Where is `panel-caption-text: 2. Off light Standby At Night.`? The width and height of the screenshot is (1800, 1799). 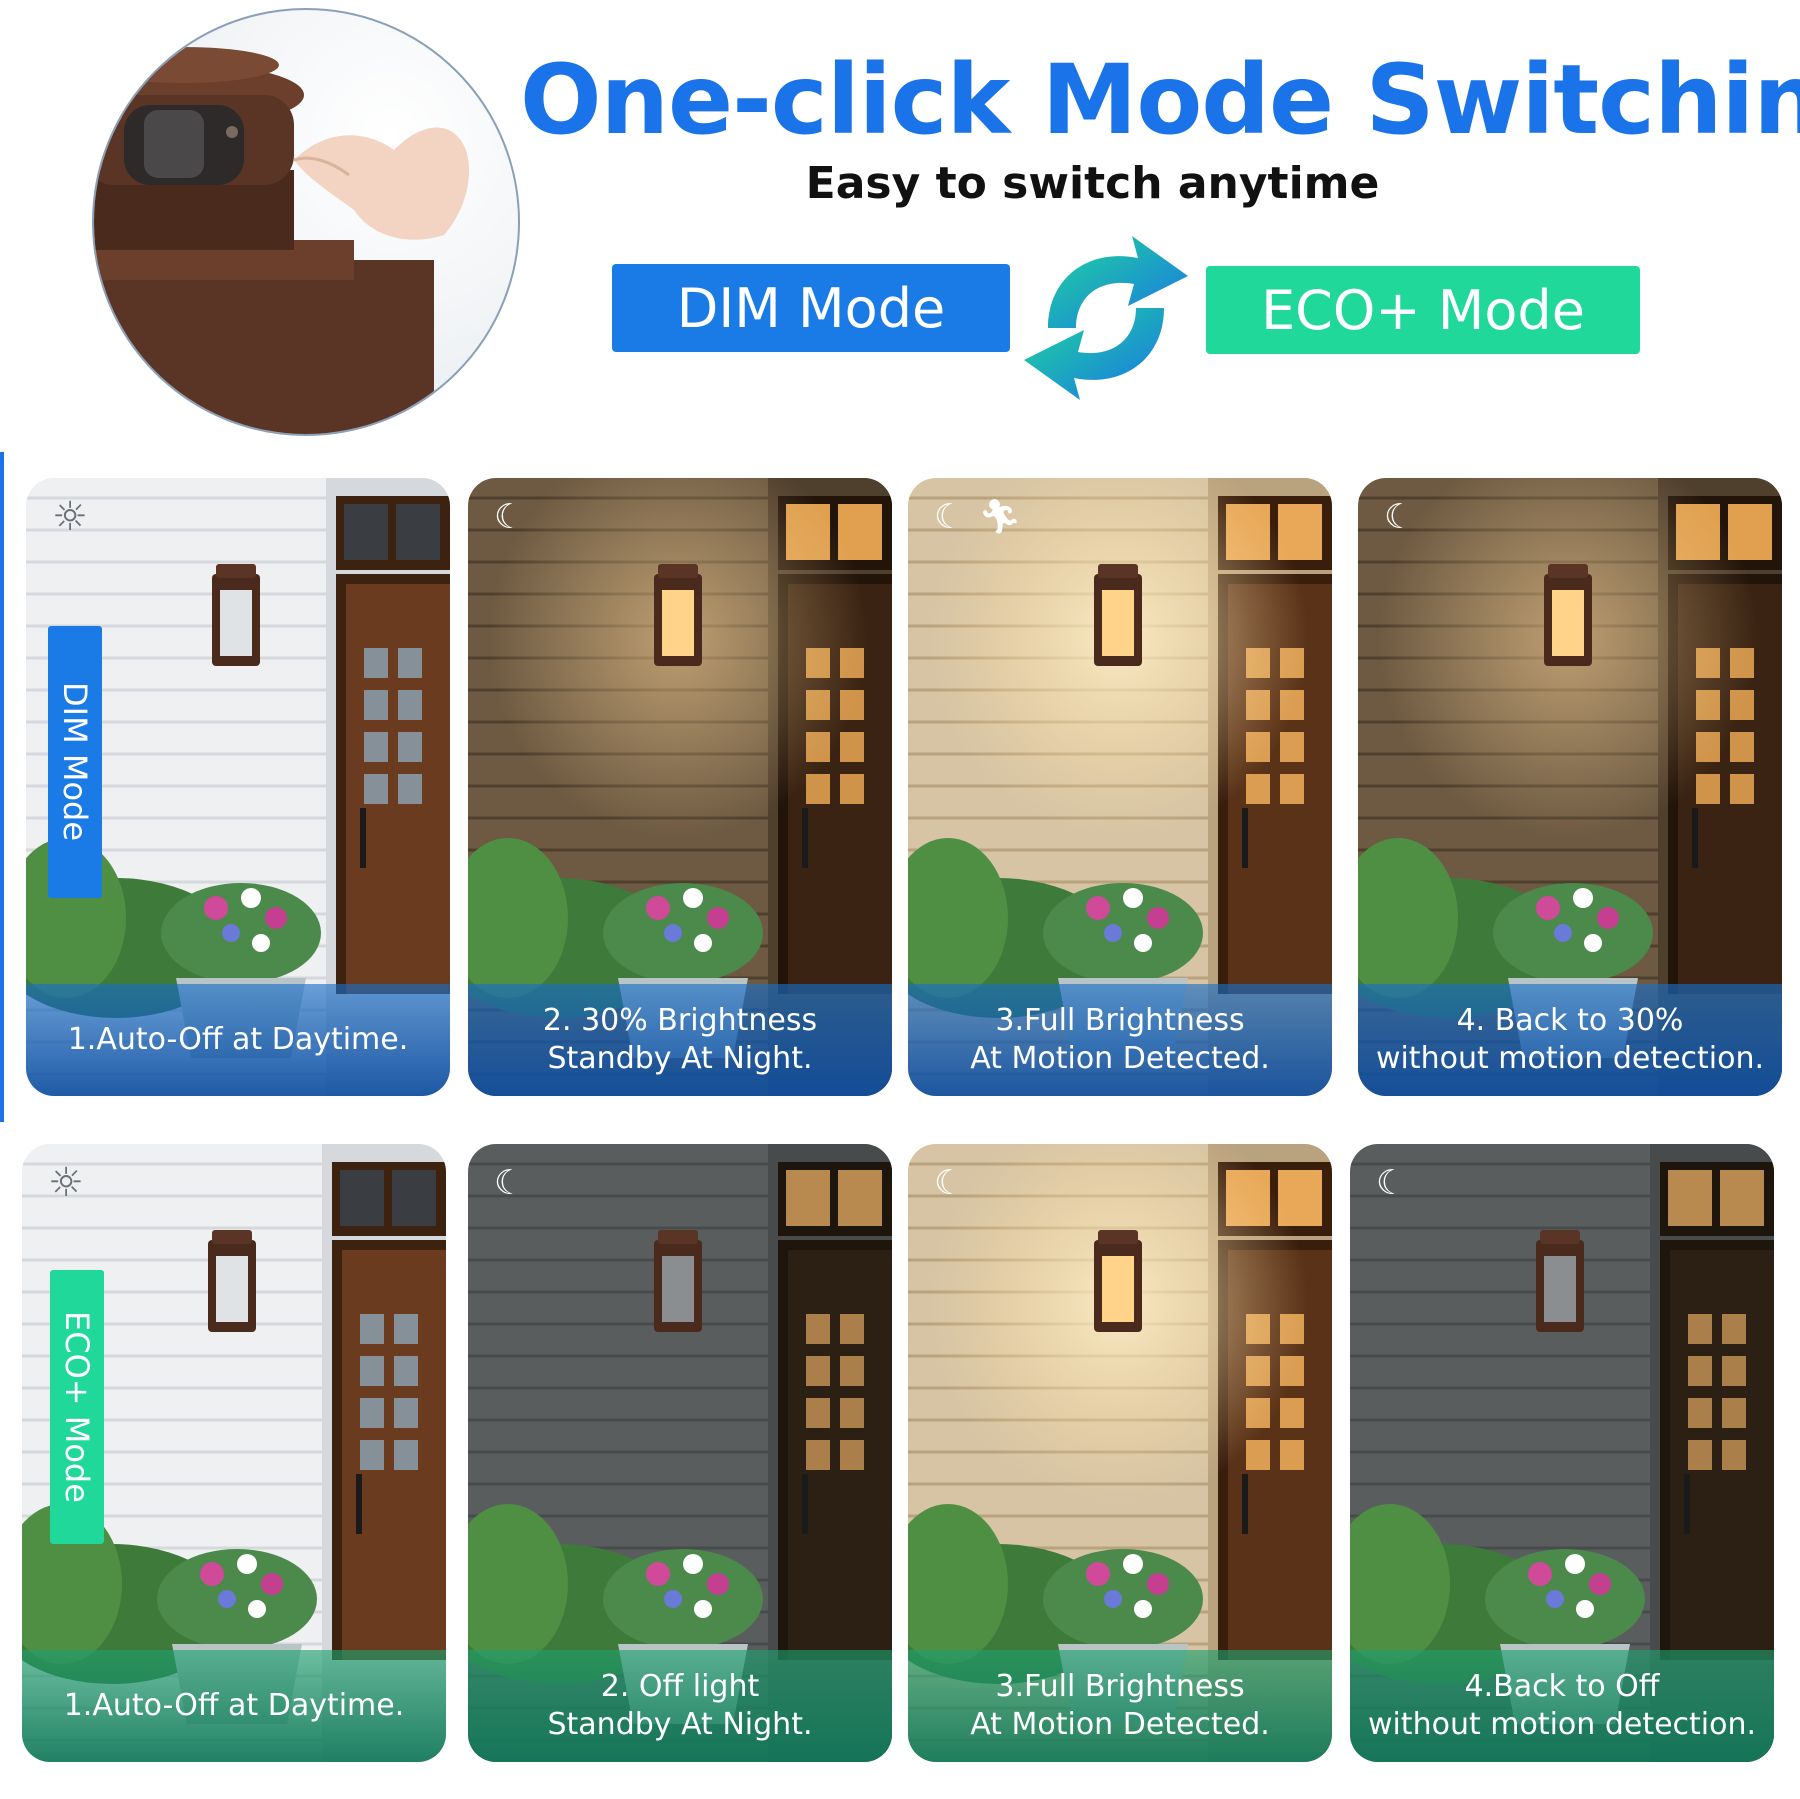 panel-caption-text: 2. Off light Standby At Night. is located at coordinates (680, 1705).